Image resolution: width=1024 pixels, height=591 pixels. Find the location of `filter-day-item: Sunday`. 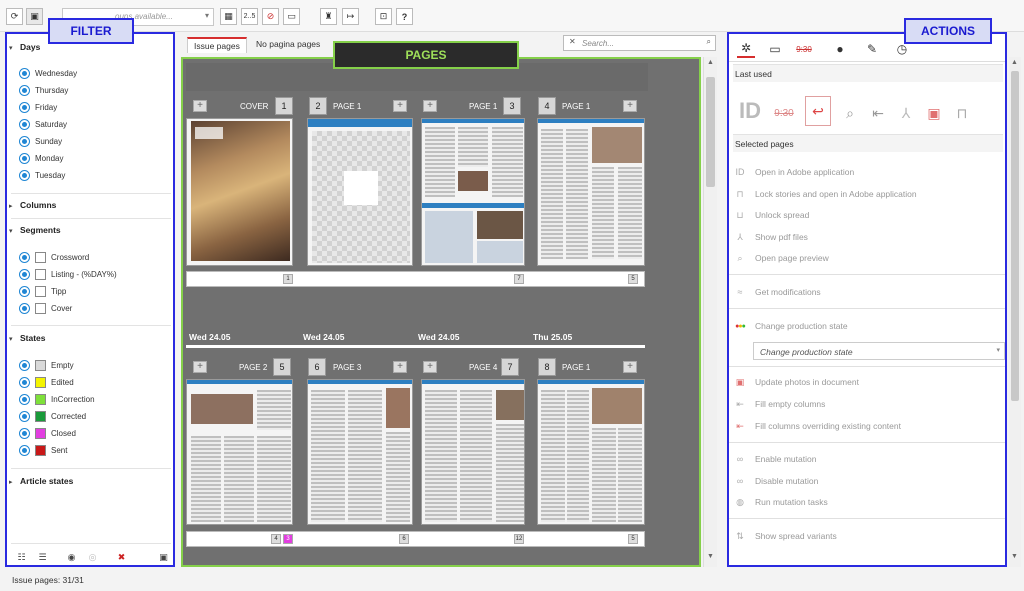

filter-day-item: Sunday is located at coordinates (40, 141).